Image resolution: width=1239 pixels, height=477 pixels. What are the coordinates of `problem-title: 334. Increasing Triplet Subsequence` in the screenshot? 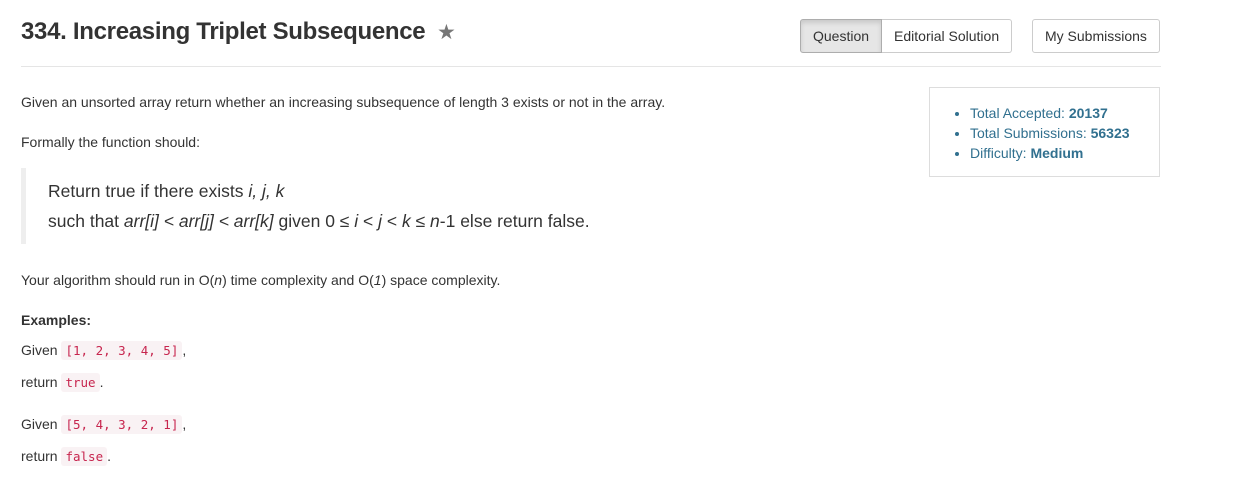 It's located at (223, 31).